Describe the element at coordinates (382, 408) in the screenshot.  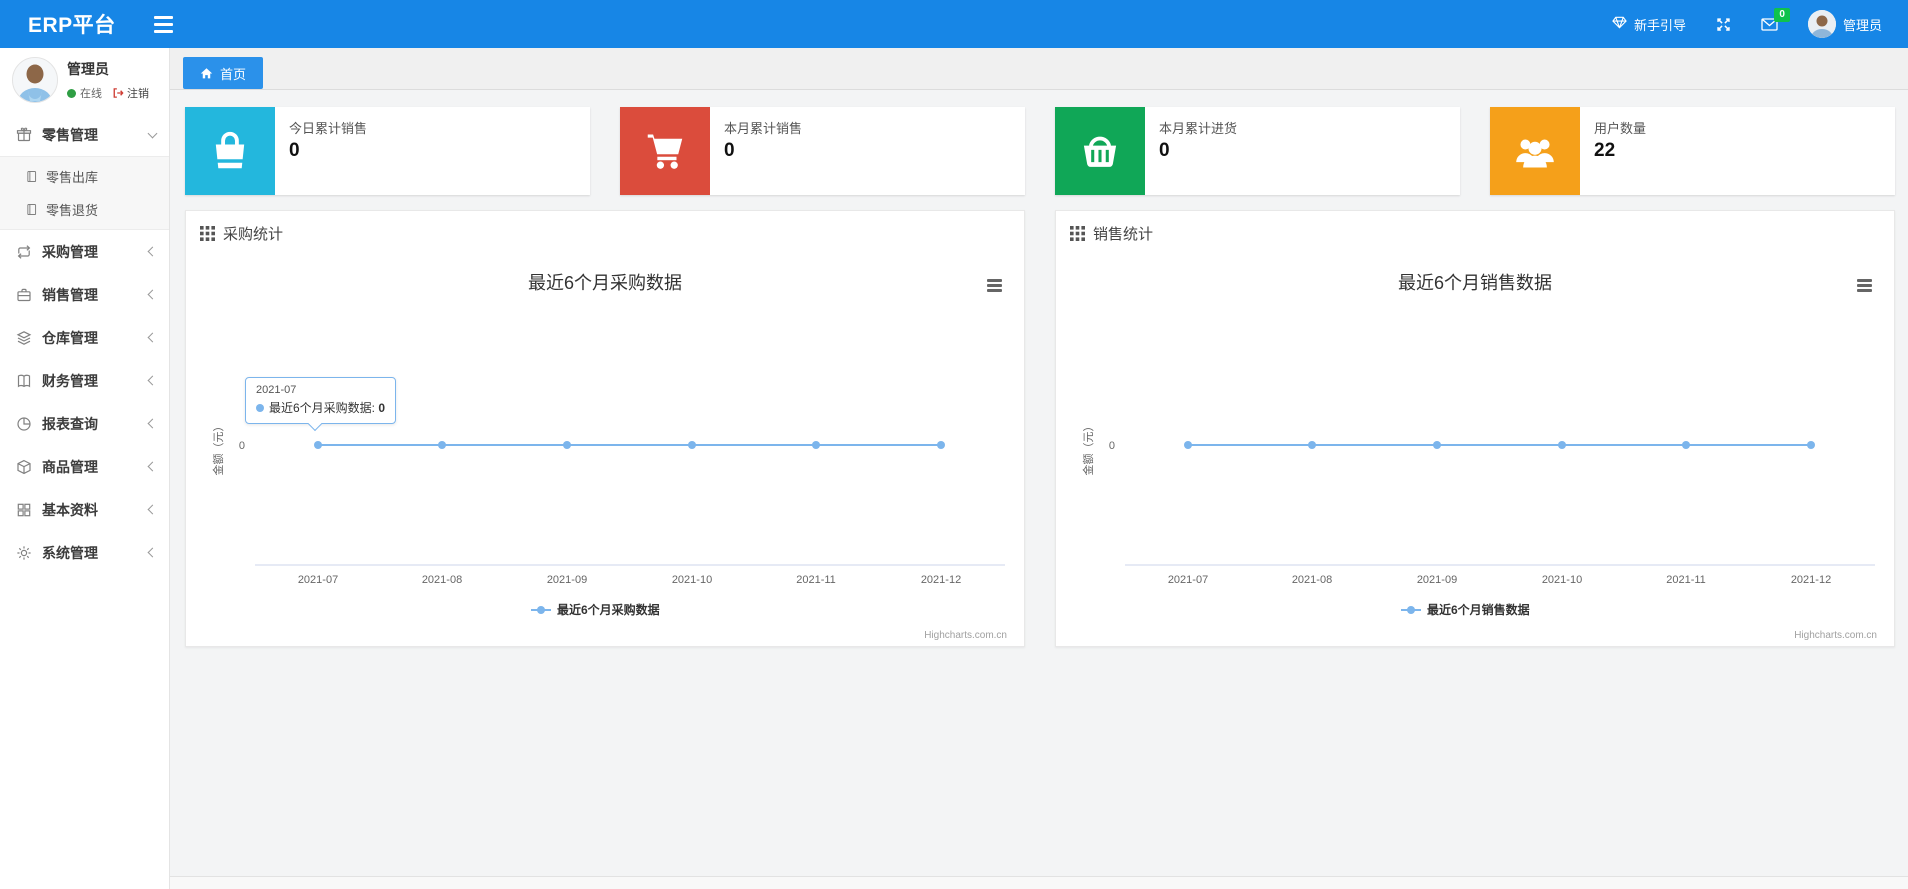
I see `tooltip-value: 0` at that location.